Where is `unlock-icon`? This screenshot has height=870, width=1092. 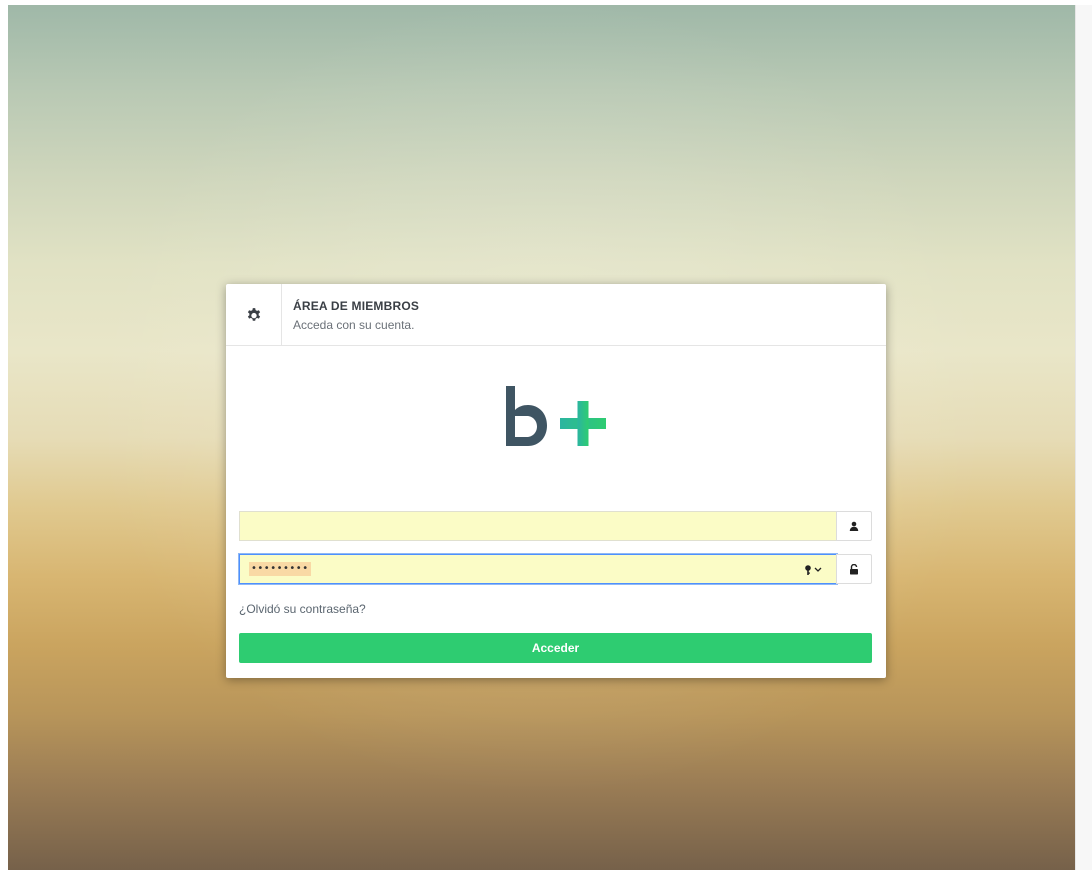
unlock-icon is located at coordinates (854, 568).